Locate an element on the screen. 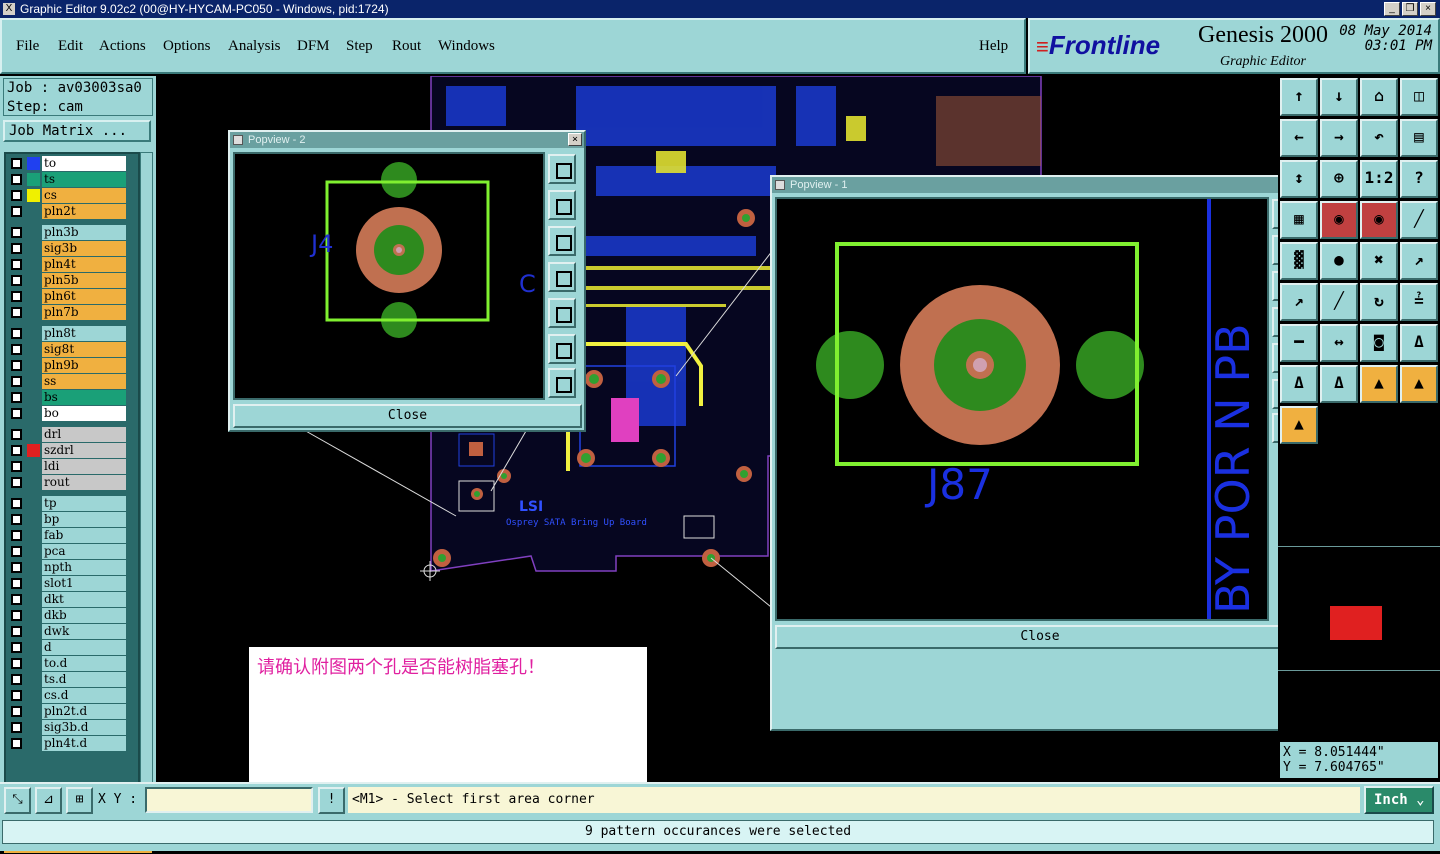  popview-2-pan-left-icon is located at coordinates (562, 277).